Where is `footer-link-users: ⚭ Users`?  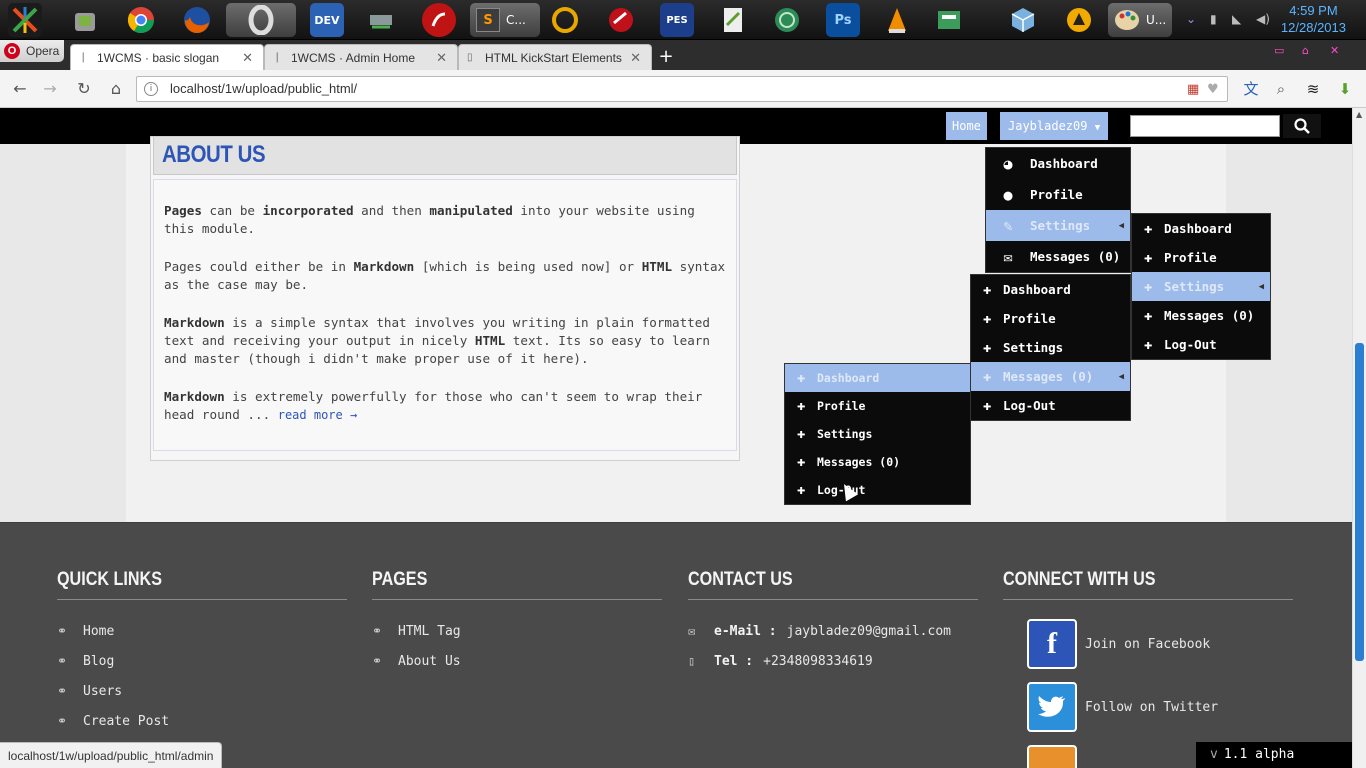 footer-link-users: ⚭ Users is located at coordinates (202, 691).